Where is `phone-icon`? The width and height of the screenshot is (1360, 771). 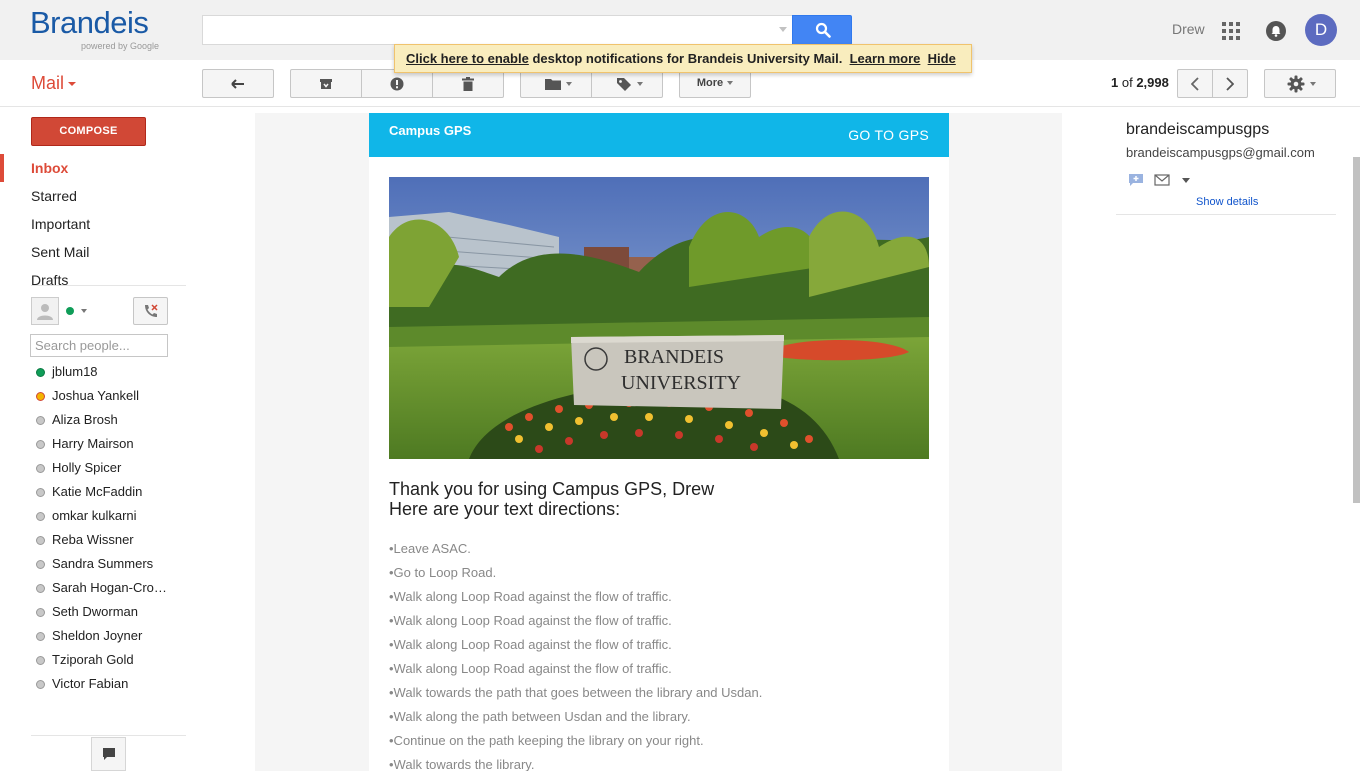
phone-icon is located at coordinates (151, 310).